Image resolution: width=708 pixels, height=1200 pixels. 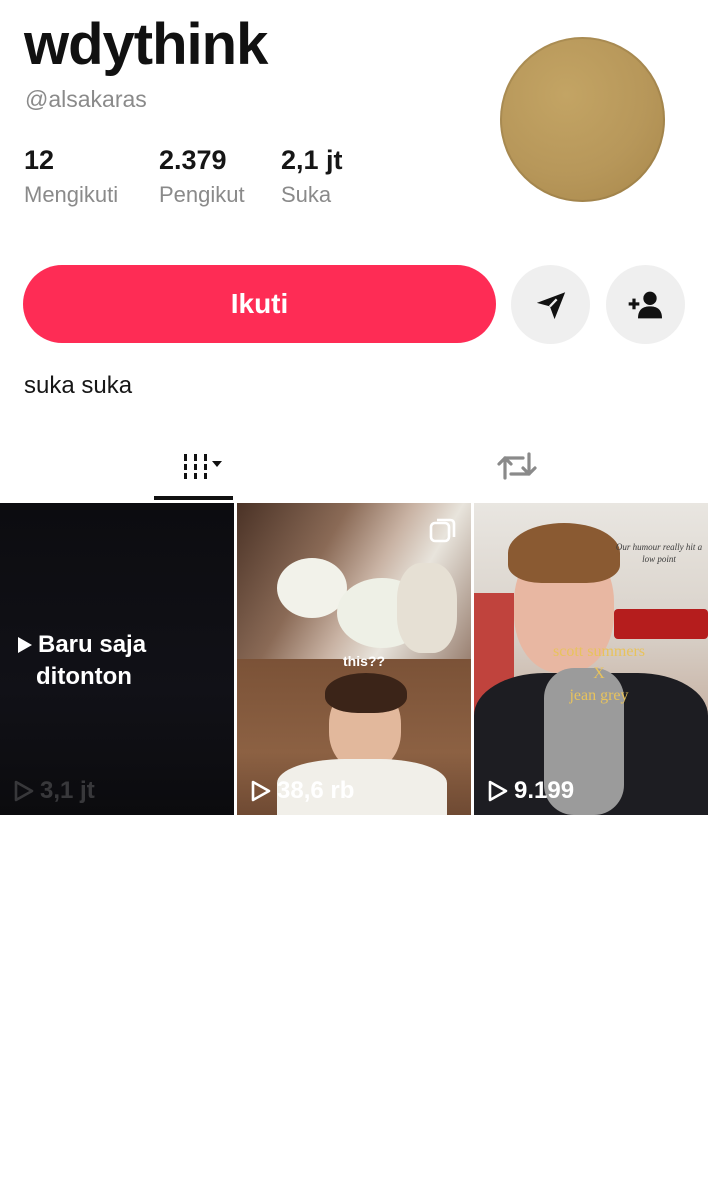 I want to click on recently-watched-line1: Baru saja, so click(x=92, y=644).